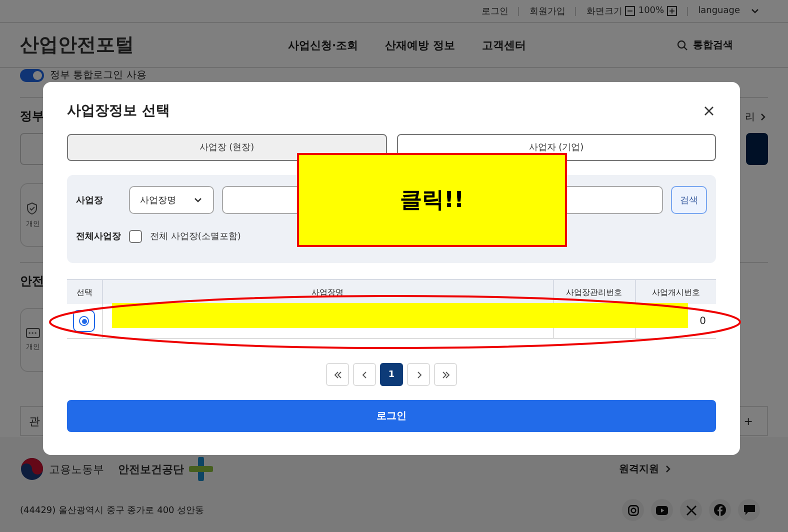 The image size is (788, 532). What do you see at coordinates (98, 75) in the screenshot?
I see `toggle-label: 정부 통합로그인 사용` at bounding box center [98, 75].